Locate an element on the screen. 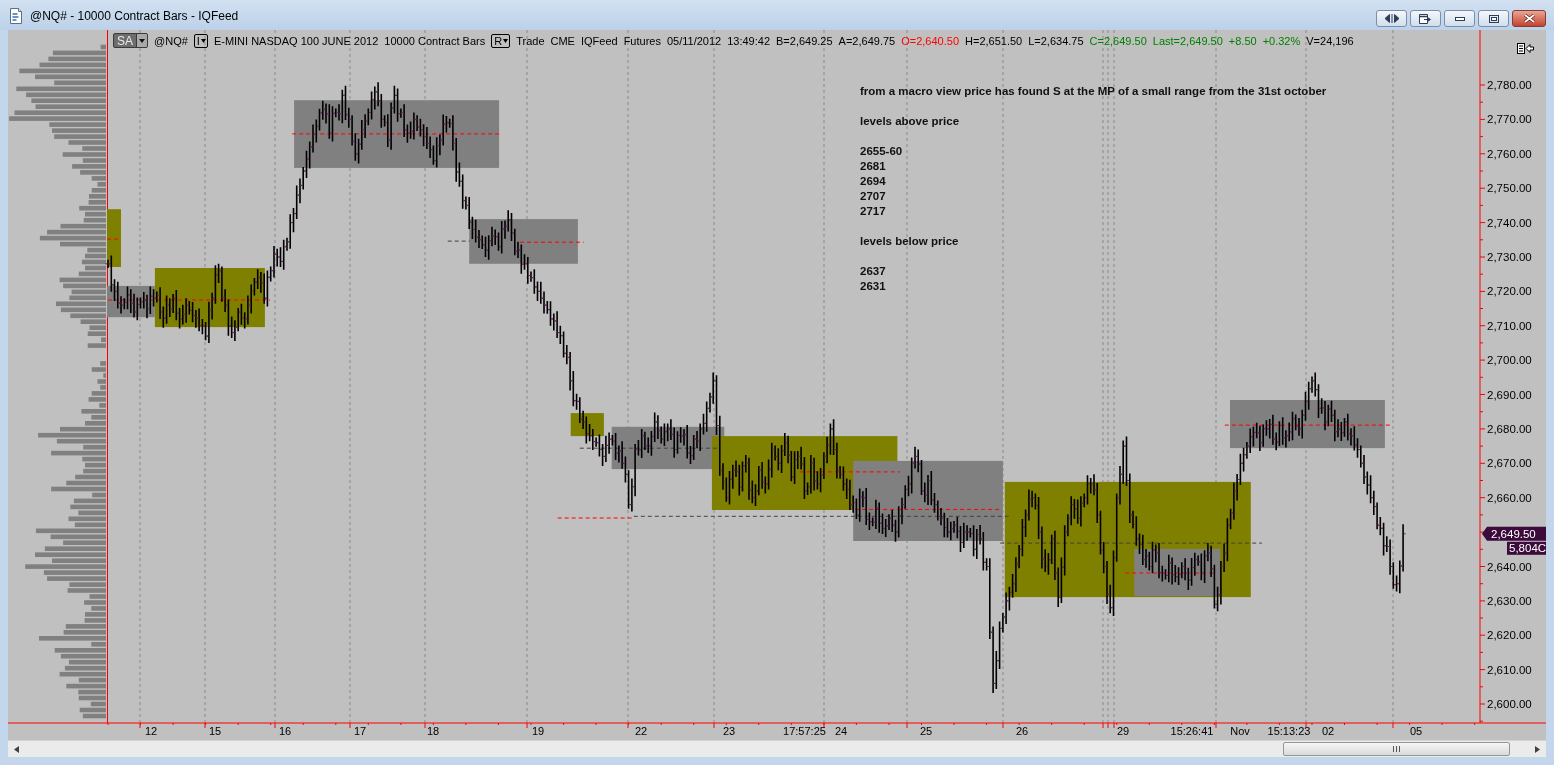  price-axis-label: 2,670.00 is located at coordinates (1509, 463).